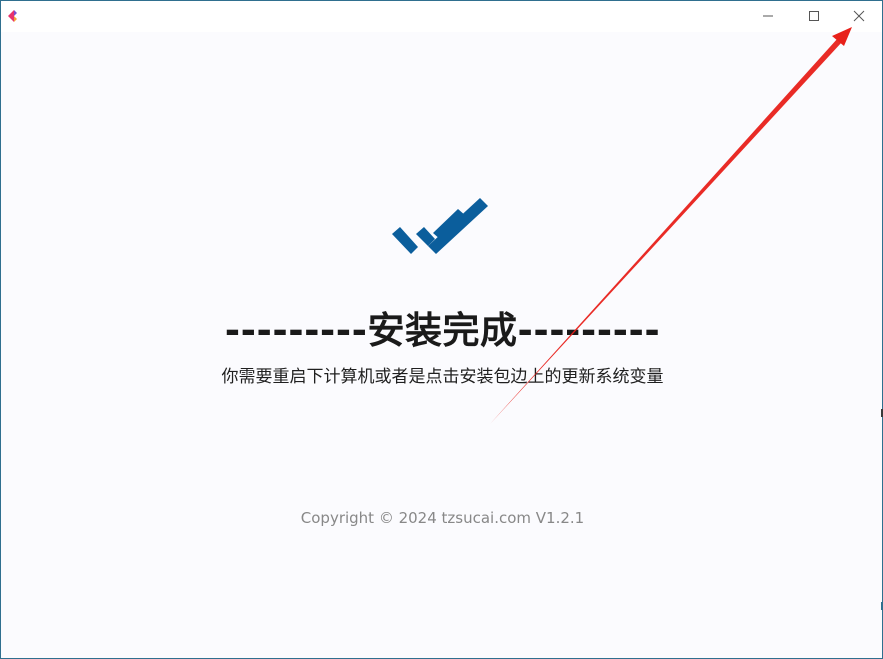 Image resolution: width=883 pixels, height=659 pixels. I want to click on maximize-button, so click(814, 16).